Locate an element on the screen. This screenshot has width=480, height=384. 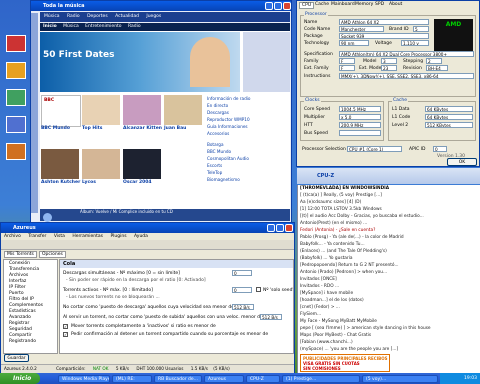
save-button: Guardar is located at coordinates (16, 358).